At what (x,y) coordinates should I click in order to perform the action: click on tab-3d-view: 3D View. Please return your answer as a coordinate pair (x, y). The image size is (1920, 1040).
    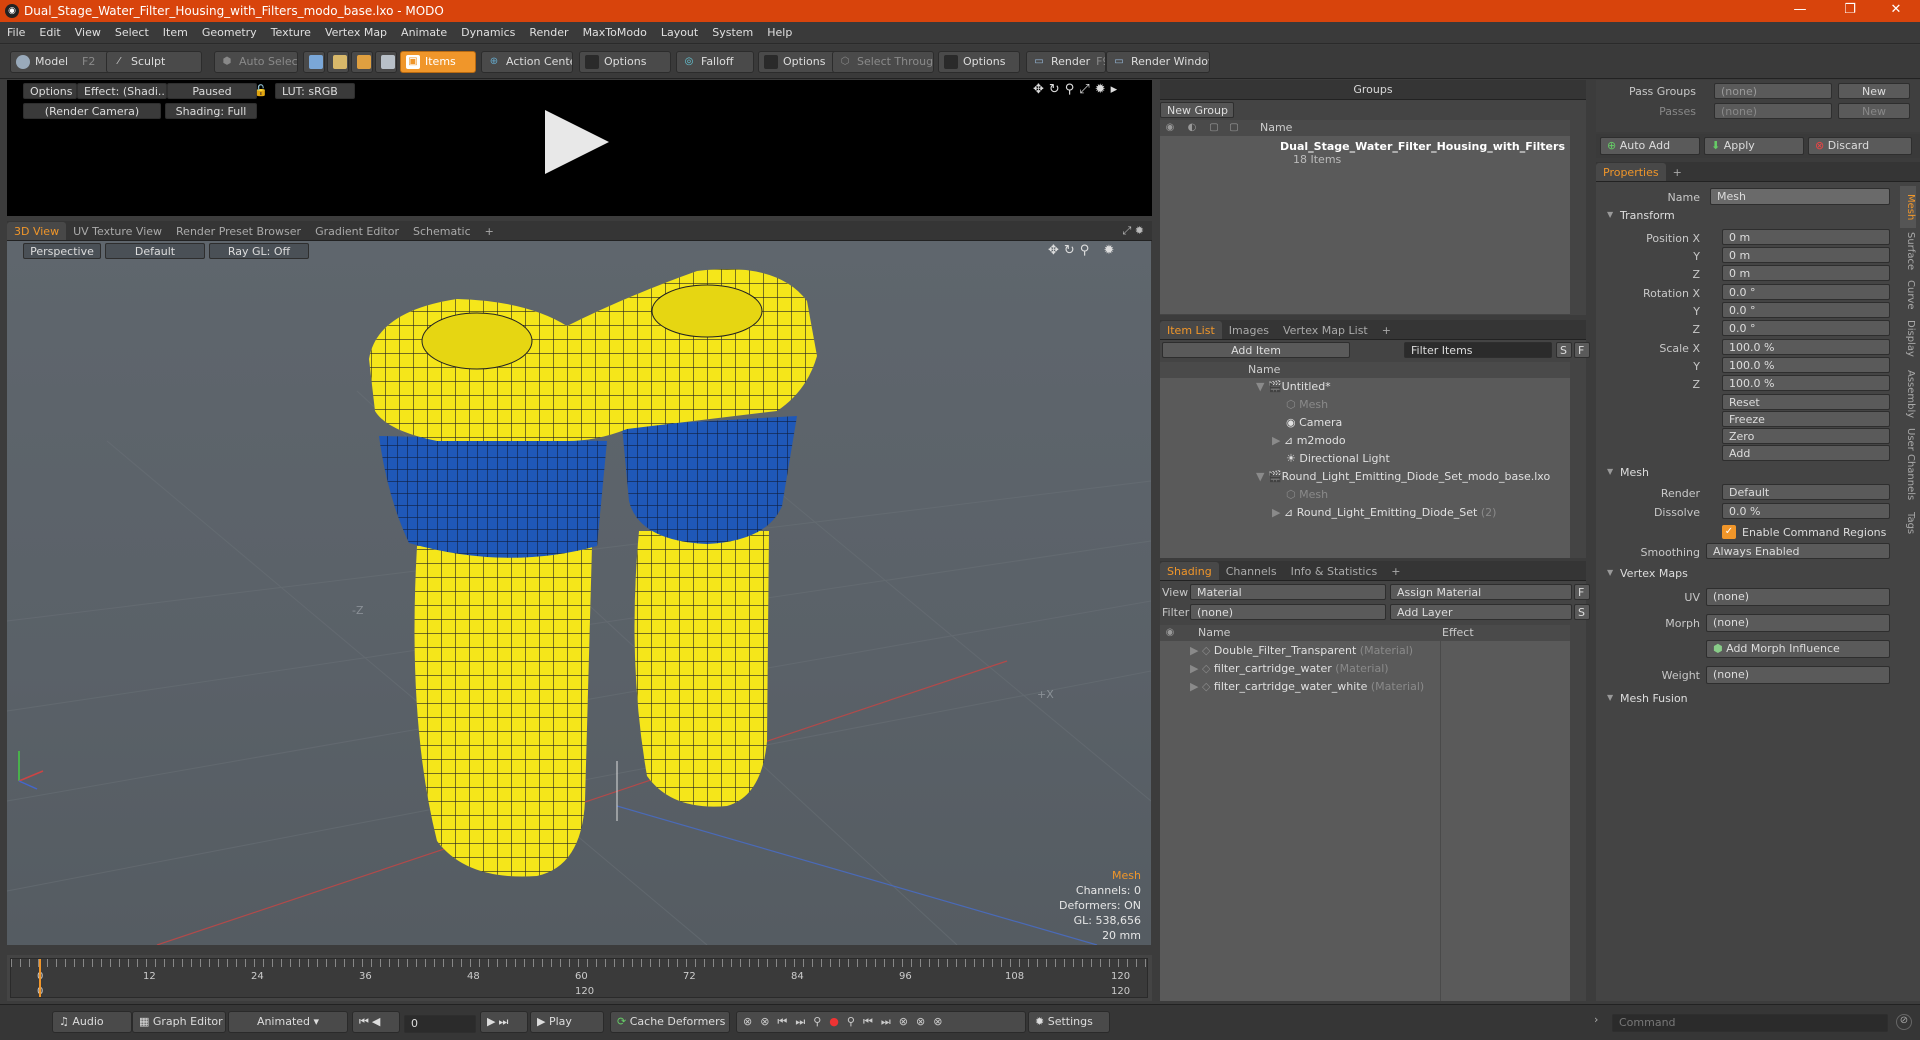
    Looking at the image, I should click on (37, 231).